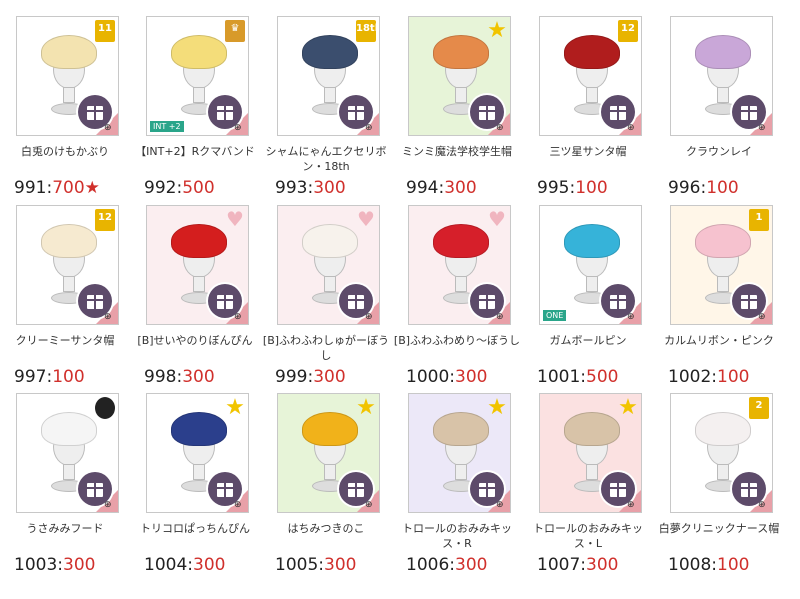 Image resolution: width=800 pixels, height=599 pixels. What do you see at coordinates (92, 188) in the screenshot?
I see `price-suffix: ★` at bounding box center [92, 188].